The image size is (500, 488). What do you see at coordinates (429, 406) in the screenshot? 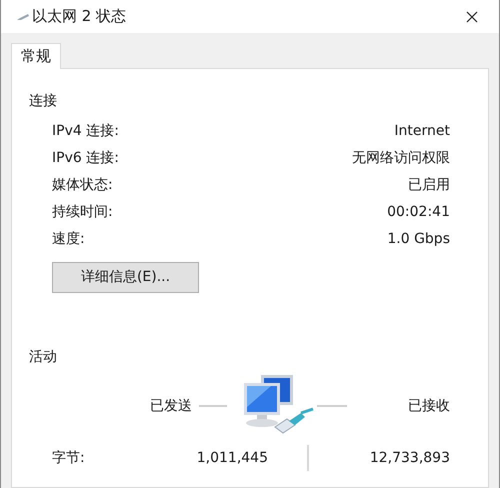
I see `received-label: 已接收` at bounding box center [429, 406].